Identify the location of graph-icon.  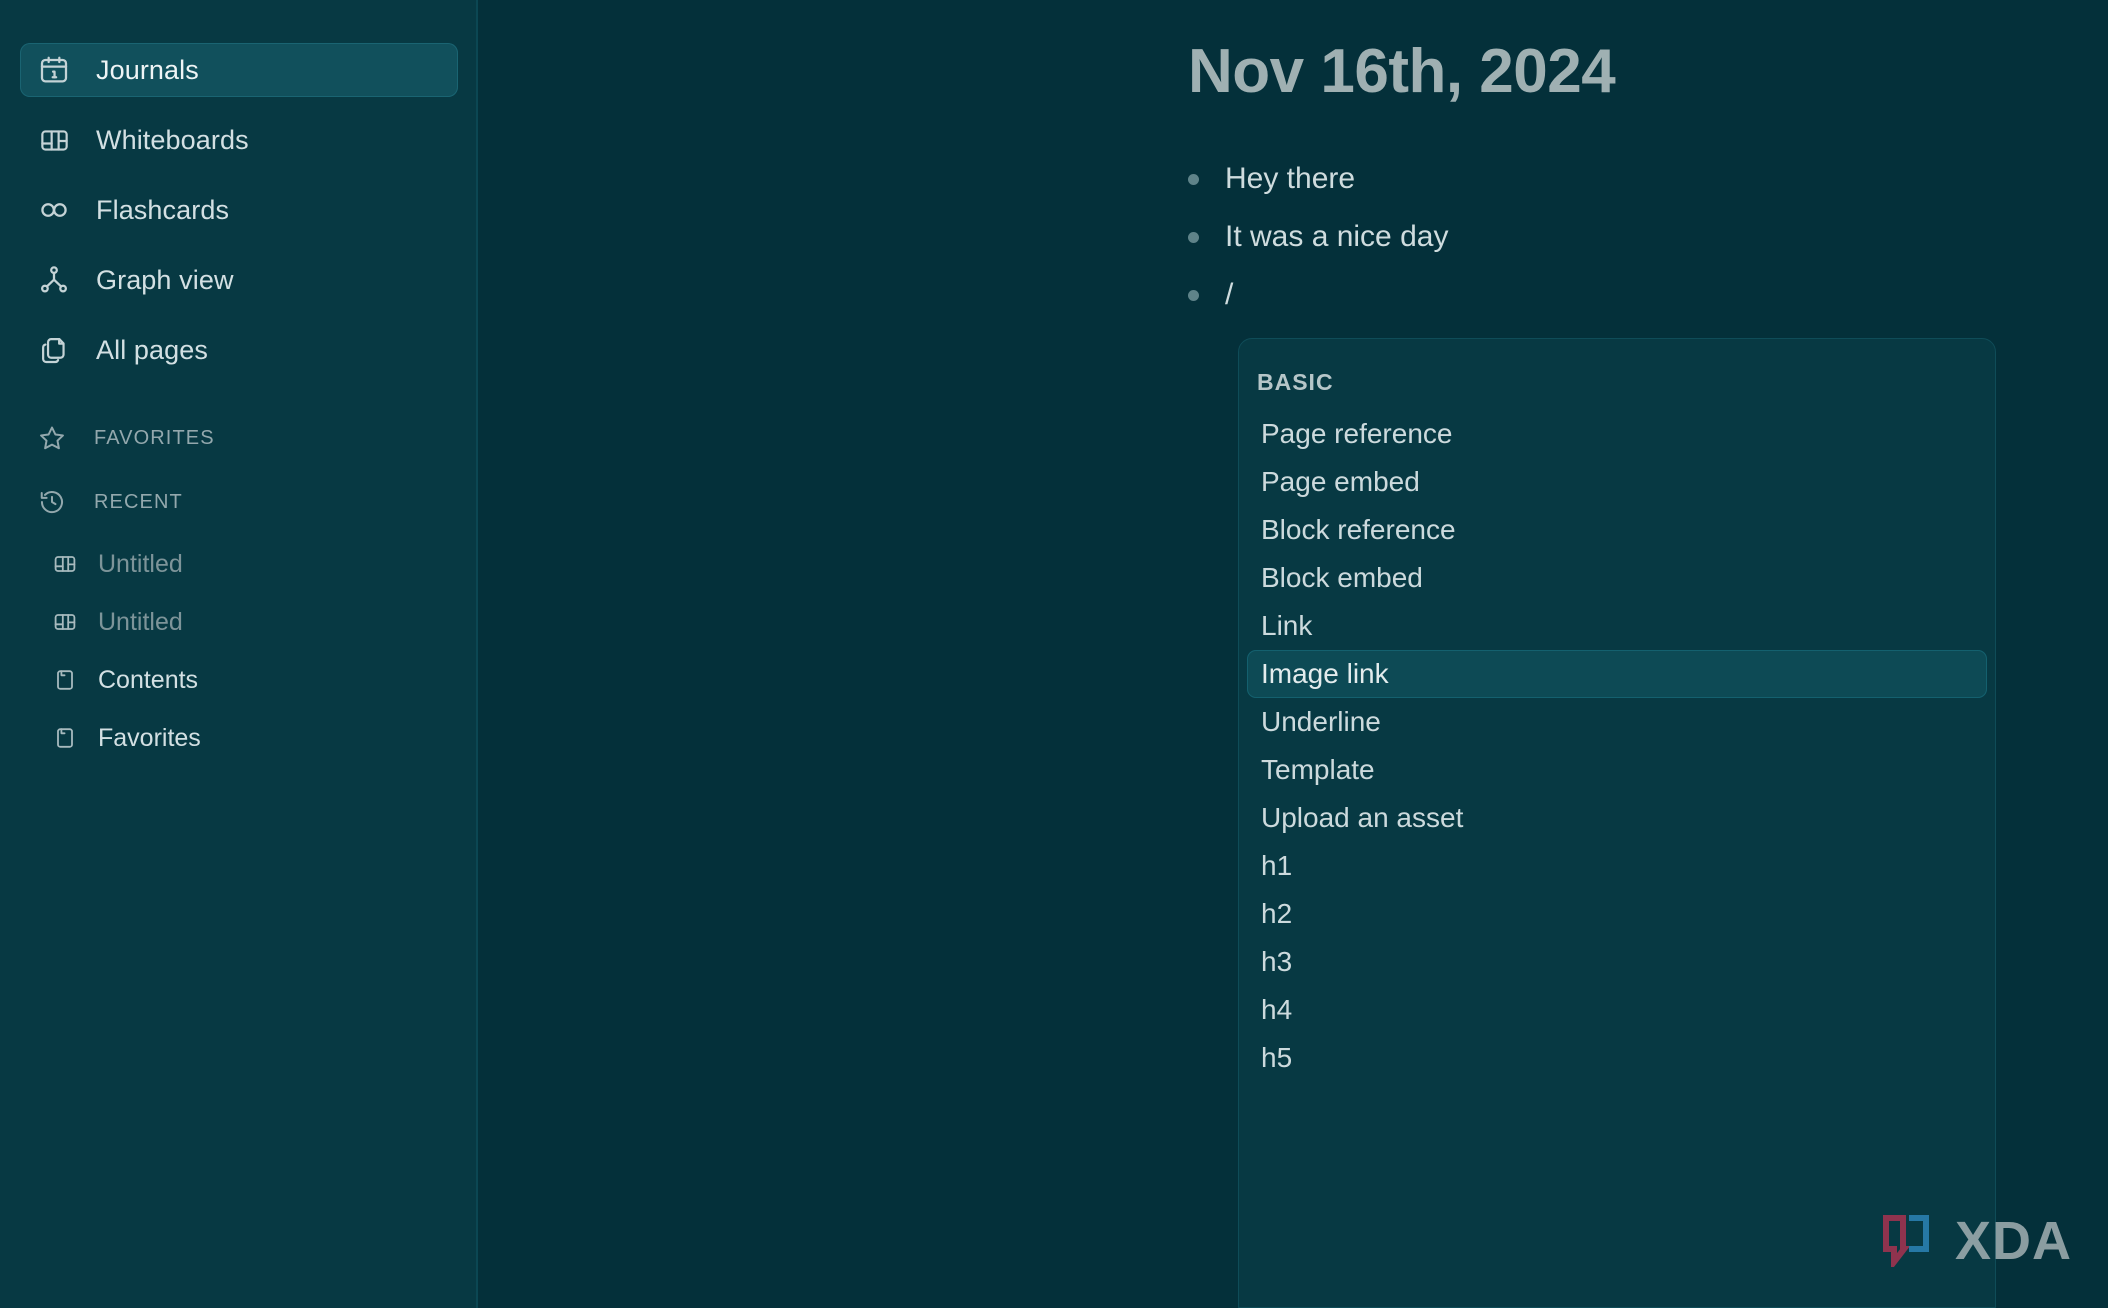
(54, 280).